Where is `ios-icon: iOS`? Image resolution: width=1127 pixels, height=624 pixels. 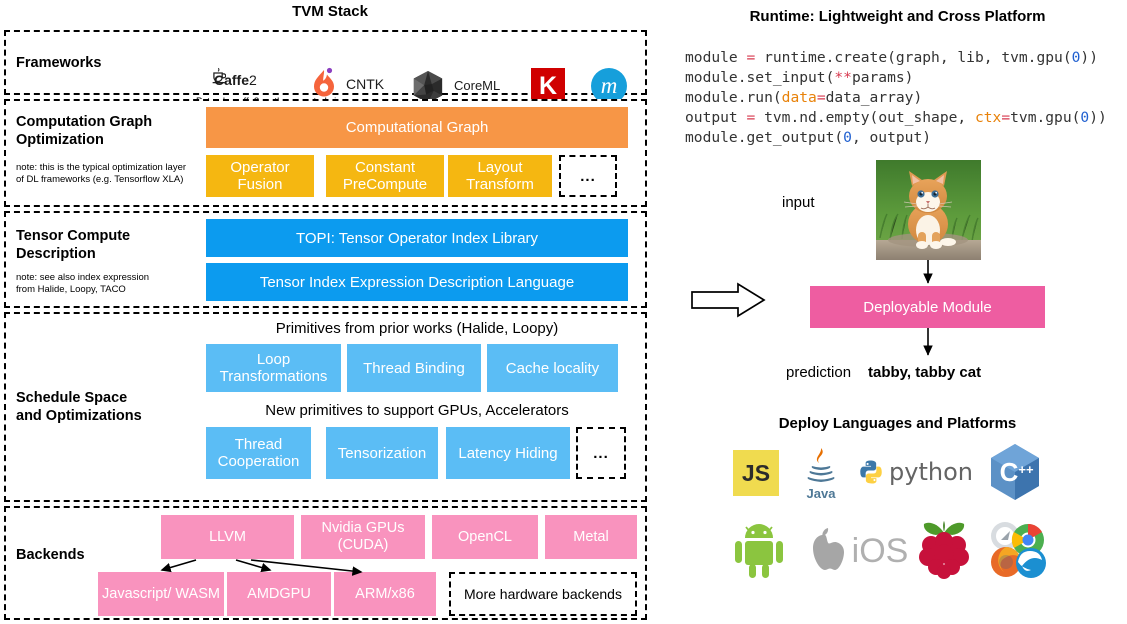 ios-icon: iOS is located at coordinates (856, 551).